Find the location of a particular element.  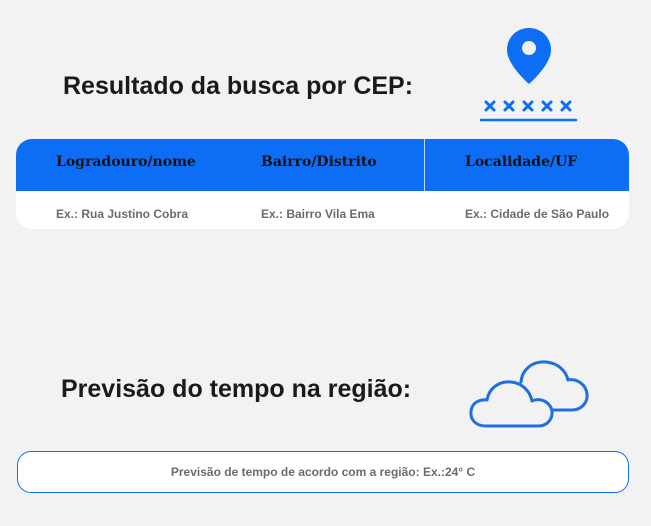

masked-code-icon is located at coordinates (528, 106).